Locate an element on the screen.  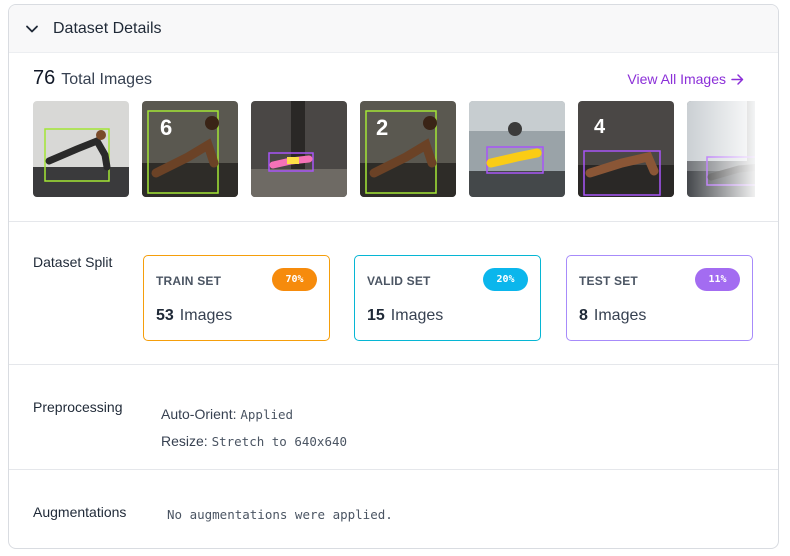
test-set-card: TEST SET 11% 8 Images is located at coordinates (659, 298).